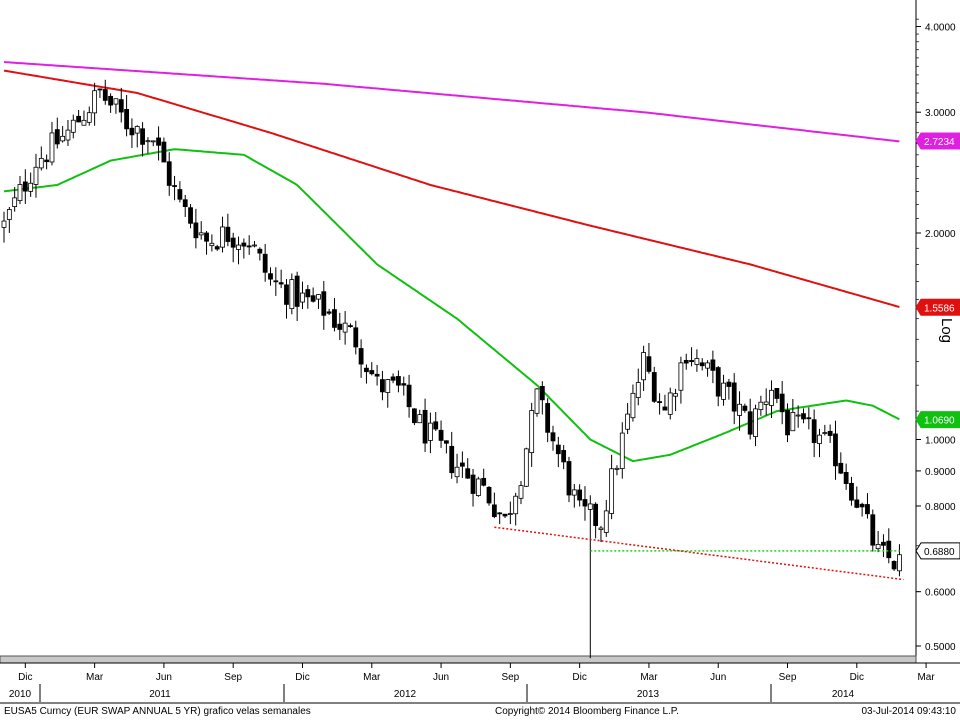 This screenshot has width=960, height=720. What do you see at coordinates (405, 694) in the screenshot?
I see `x-year-label: 2012` at bounding box center [405, 694].